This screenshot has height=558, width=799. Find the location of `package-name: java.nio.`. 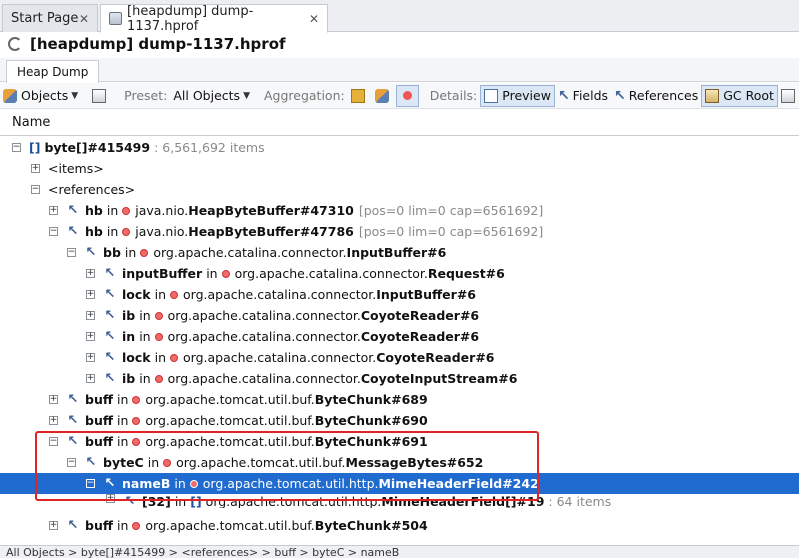

package-name: java.nio. is located at coordinates (162, 231).